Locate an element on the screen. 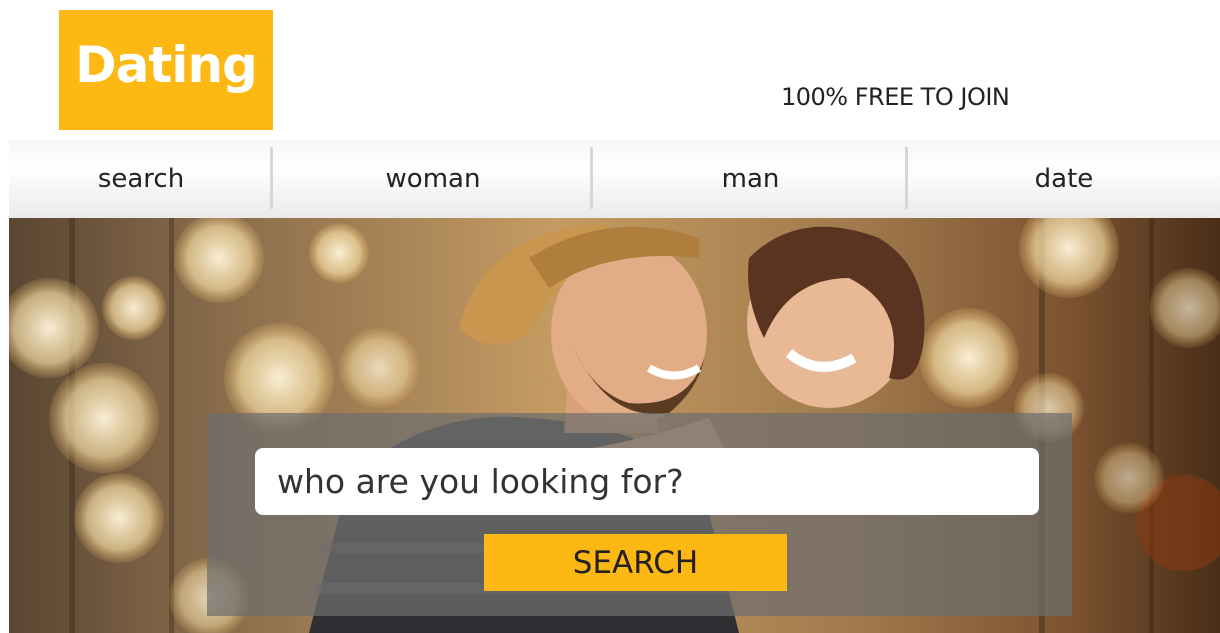  logo-text: Dating is located at coordinates (166, 65).